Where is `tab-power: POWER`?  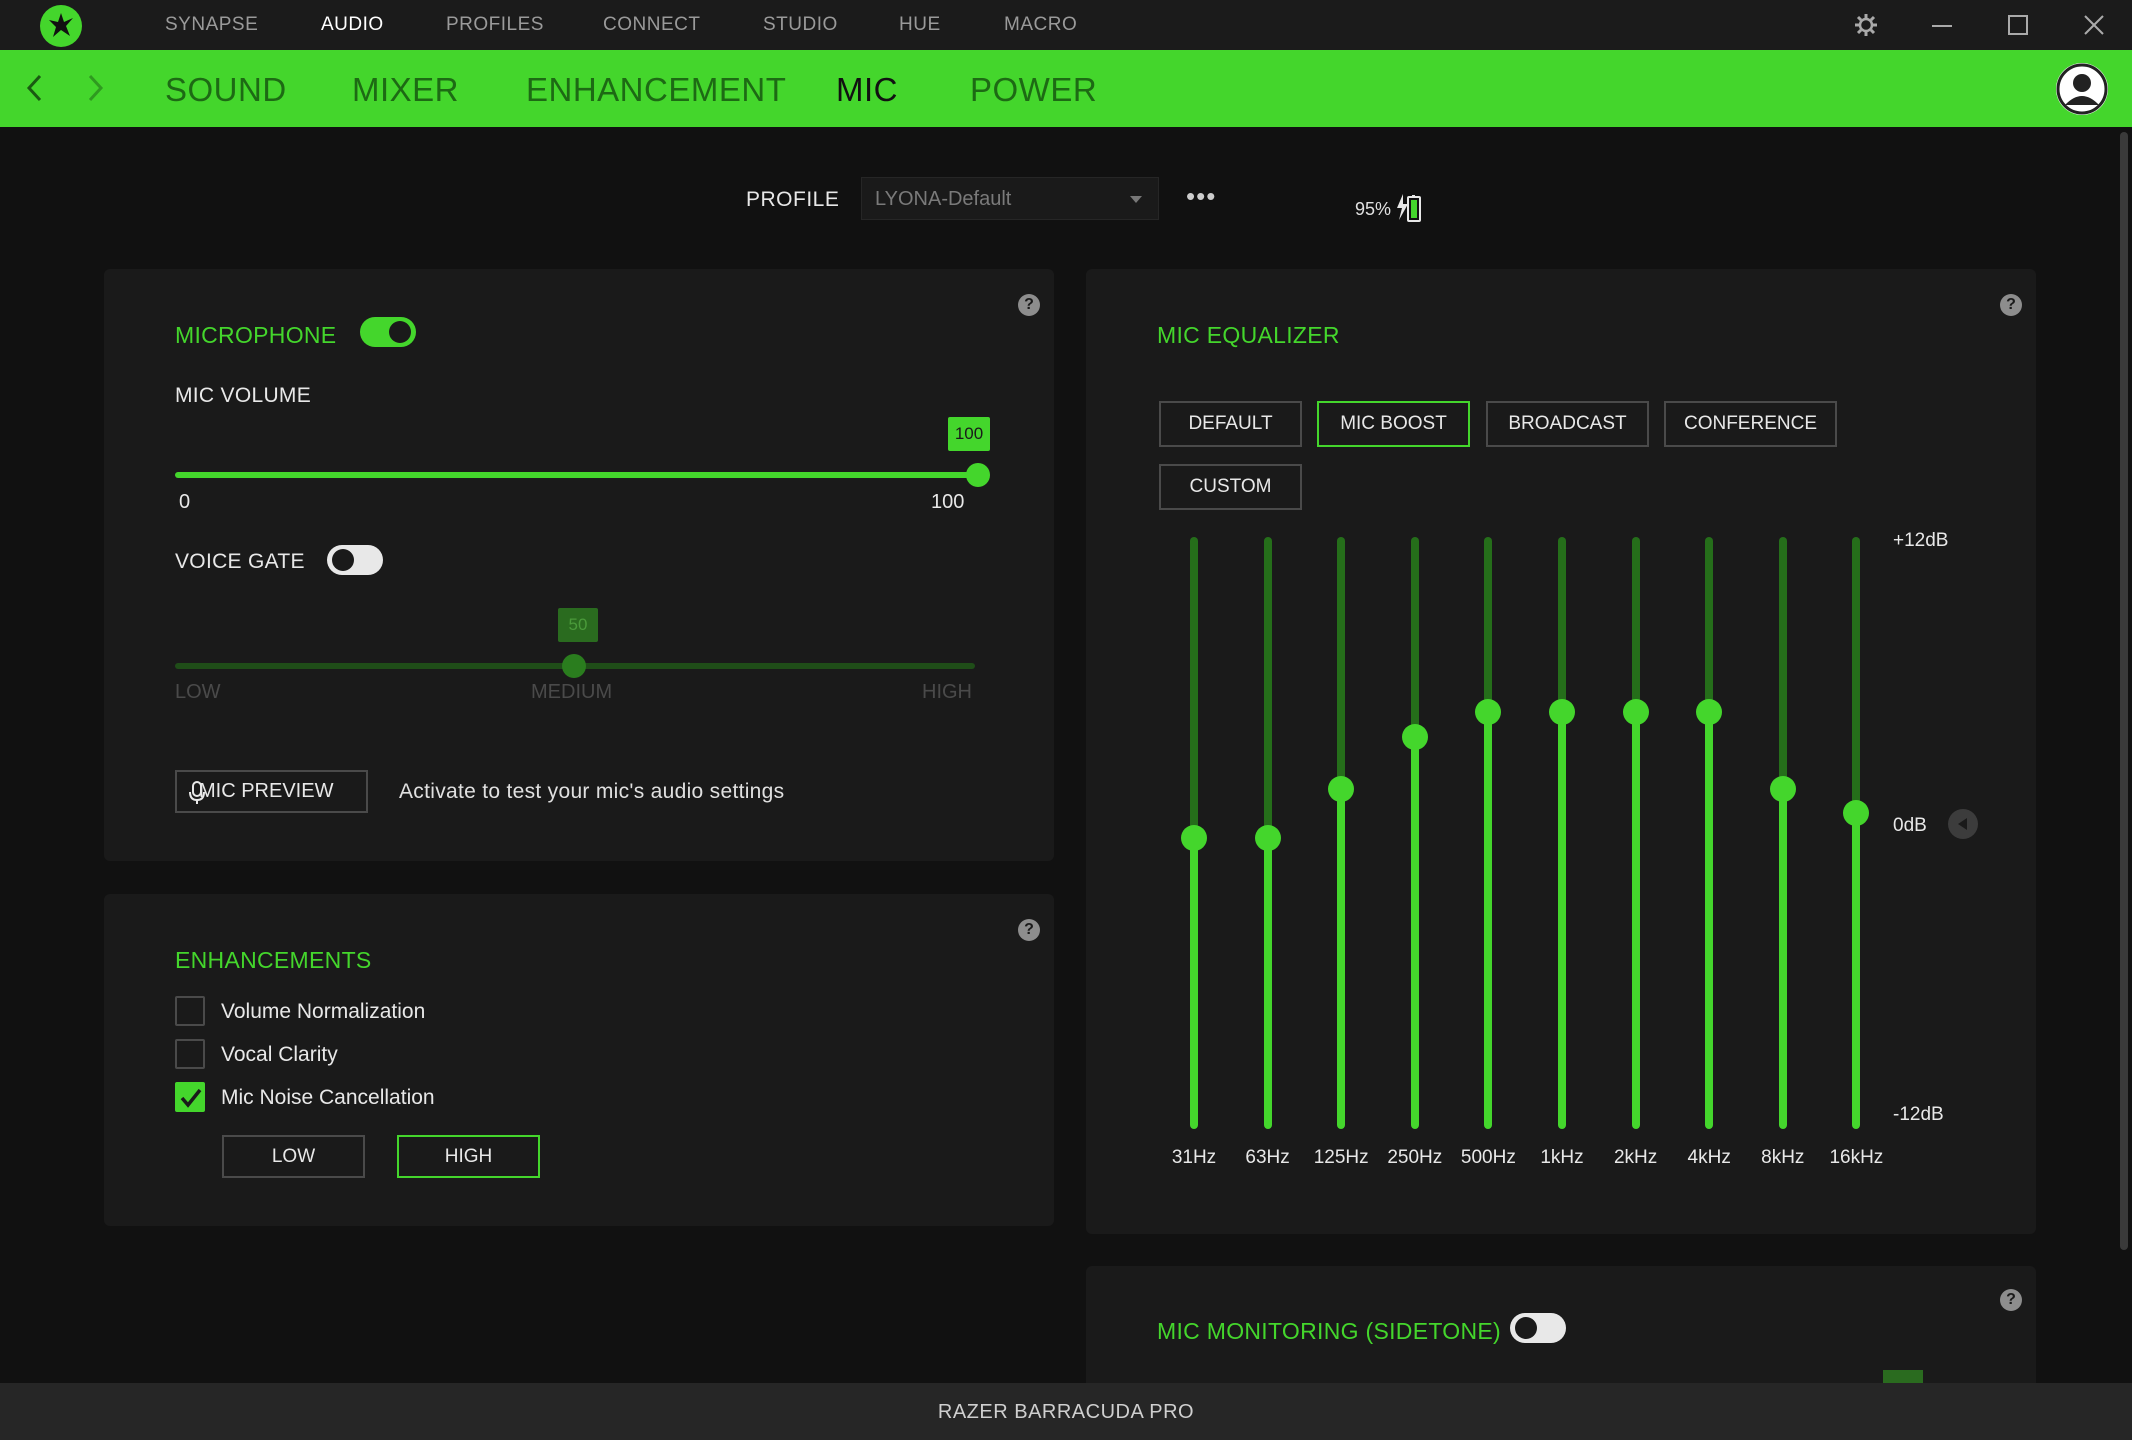
tab-power: POWER is located at coordinates (1033, 90).